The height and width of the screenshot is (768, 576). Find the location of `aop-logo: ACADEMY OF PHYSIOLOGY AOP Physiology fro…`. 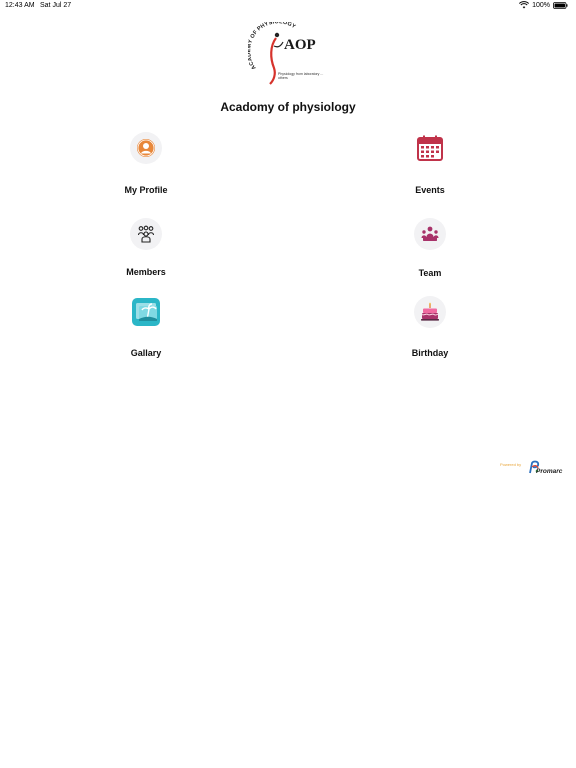

aop-logo: ACADEMY OF PHYSIOLOGY AOP Physiology fro… is located at coordinates (285, 52).